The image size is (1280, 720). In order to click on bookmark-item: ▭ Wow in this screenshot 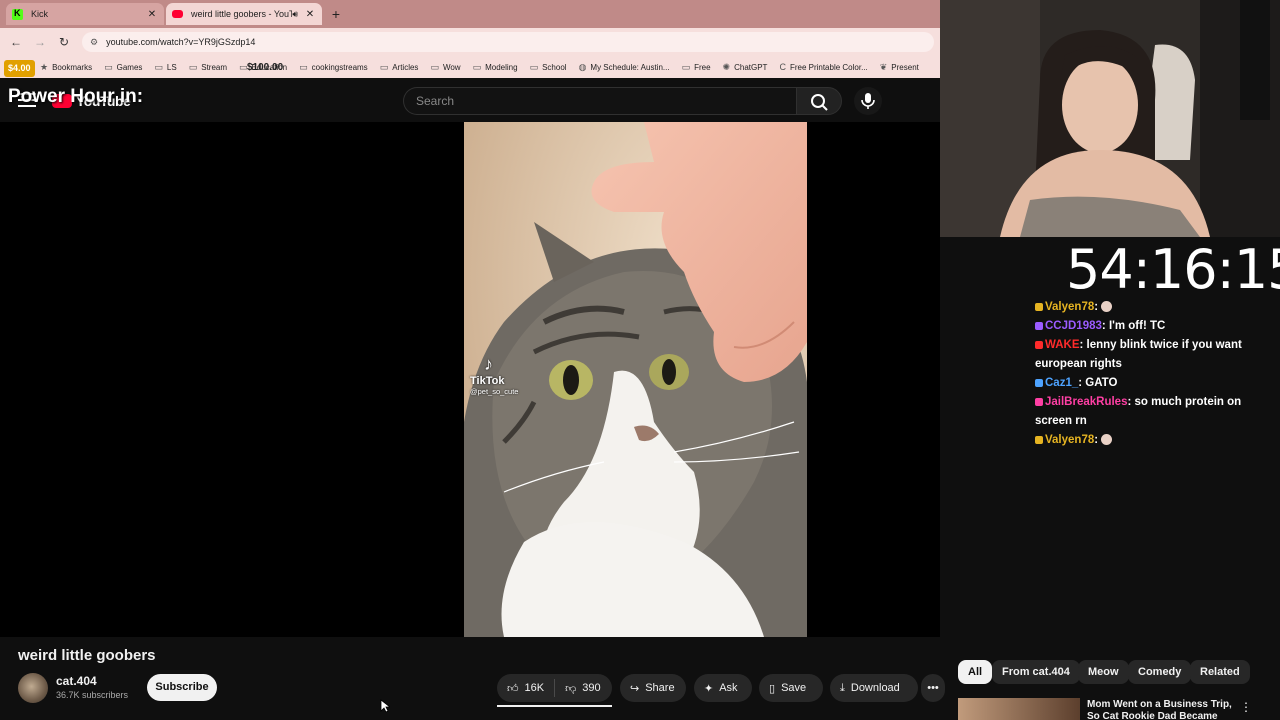, I will do `click(445, 67)`.